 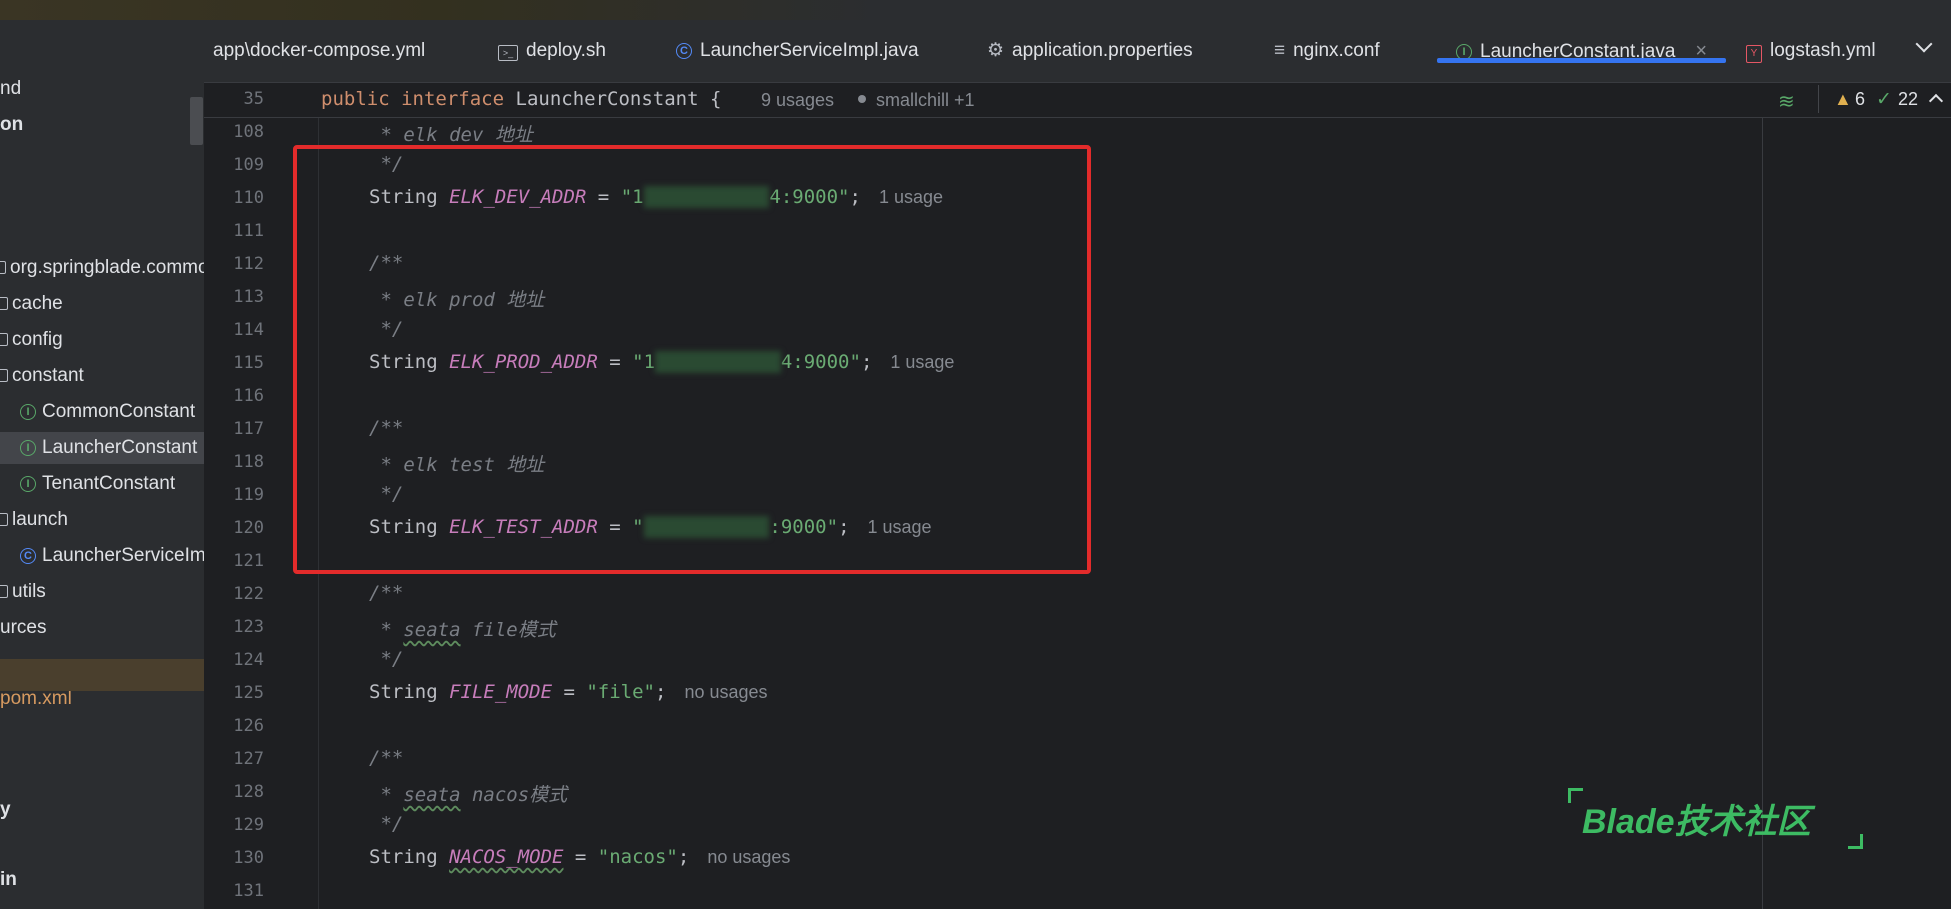 What do you see at coordinates (248, 132) in the screenshot?
I see `line-number: 108` at bounding box center [248, 132].